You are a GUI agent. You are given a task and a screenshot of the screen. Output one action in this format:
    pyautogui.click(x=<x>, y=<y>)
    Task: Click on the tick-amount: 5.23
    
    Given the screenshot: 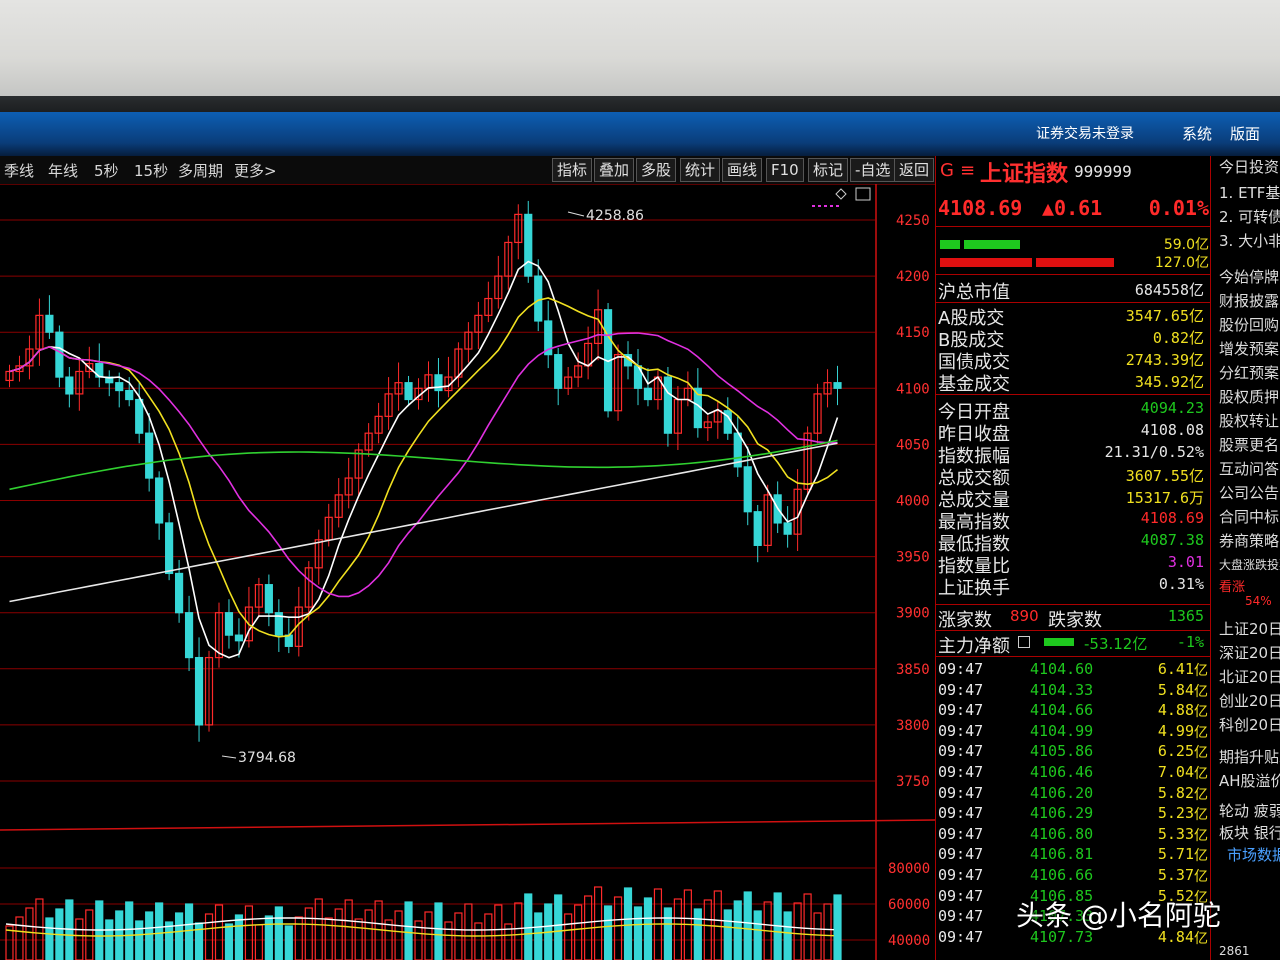 What is the action you would take?
    pyautogui.click(x=1175, y=813)
    